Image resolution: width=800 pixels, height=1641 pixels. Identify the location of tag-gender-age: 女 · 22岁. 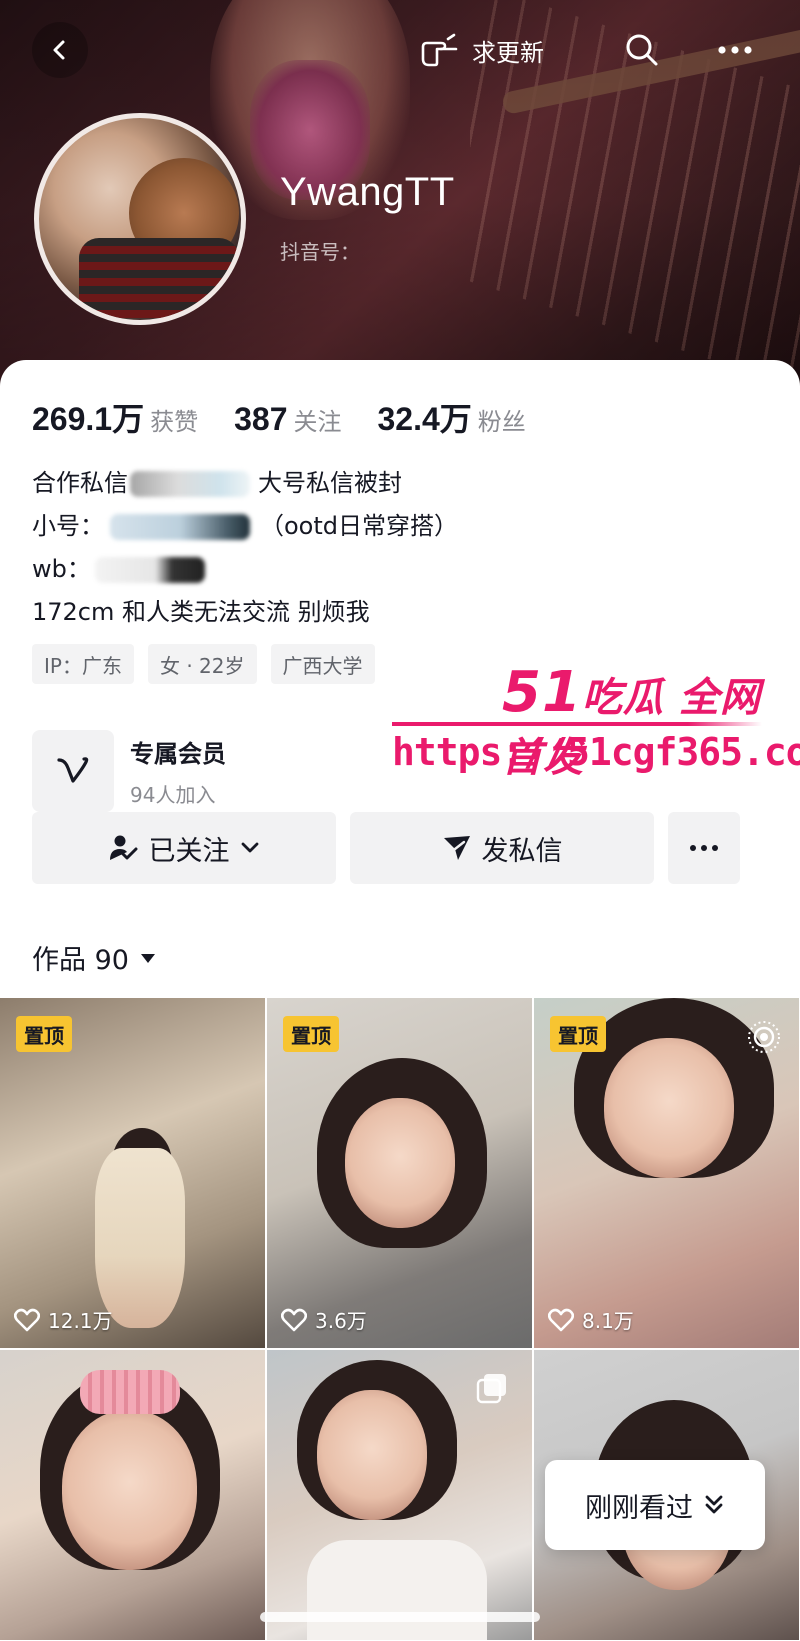
(202, 664).